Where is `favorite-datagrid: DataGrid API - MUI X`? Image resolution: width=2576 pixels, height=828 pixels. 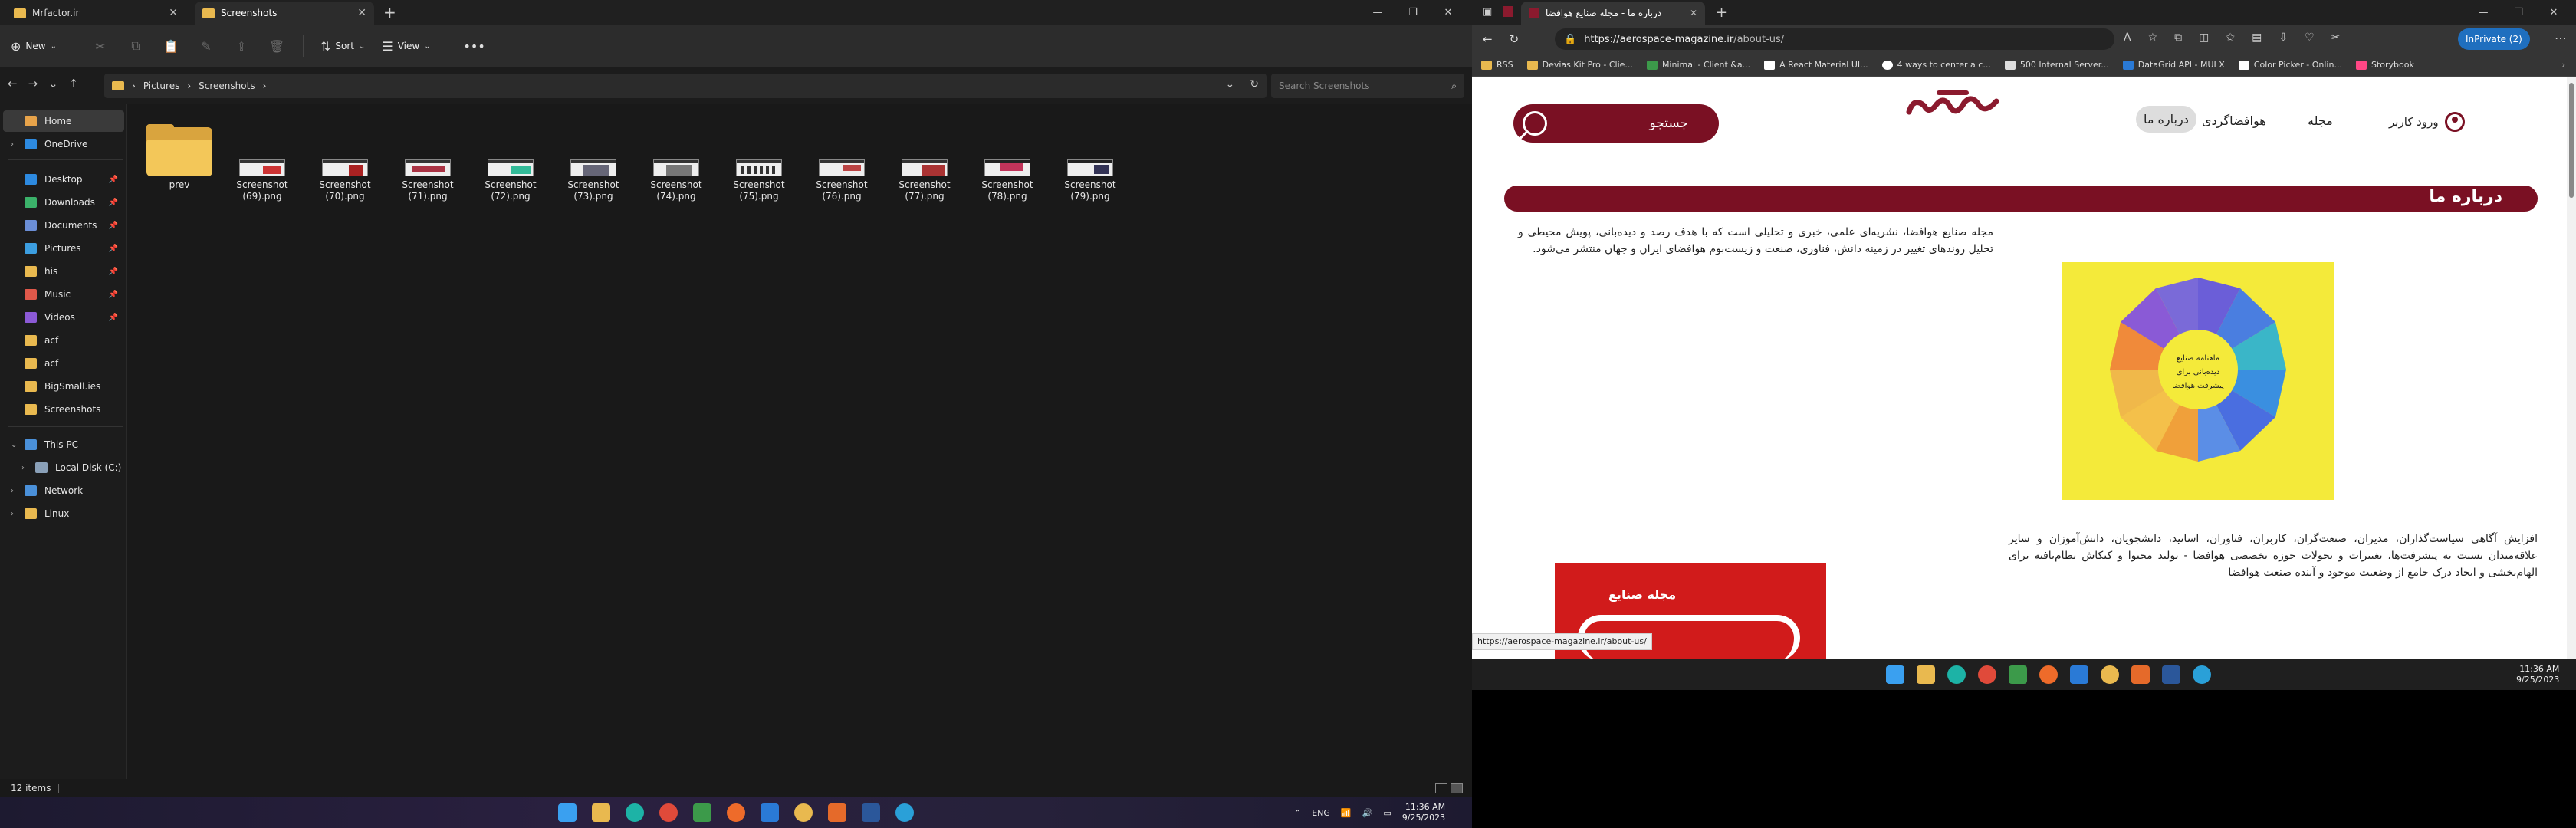 favorite-datagrid: DataGrid API - MUI X is located at coordinates (2173, 65).